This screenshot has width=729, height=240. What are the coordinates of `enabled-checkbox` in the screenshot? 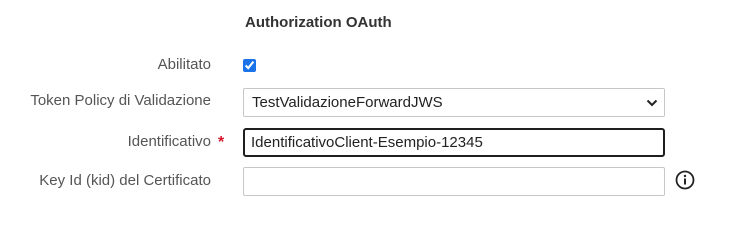 It's located at (249, 65).